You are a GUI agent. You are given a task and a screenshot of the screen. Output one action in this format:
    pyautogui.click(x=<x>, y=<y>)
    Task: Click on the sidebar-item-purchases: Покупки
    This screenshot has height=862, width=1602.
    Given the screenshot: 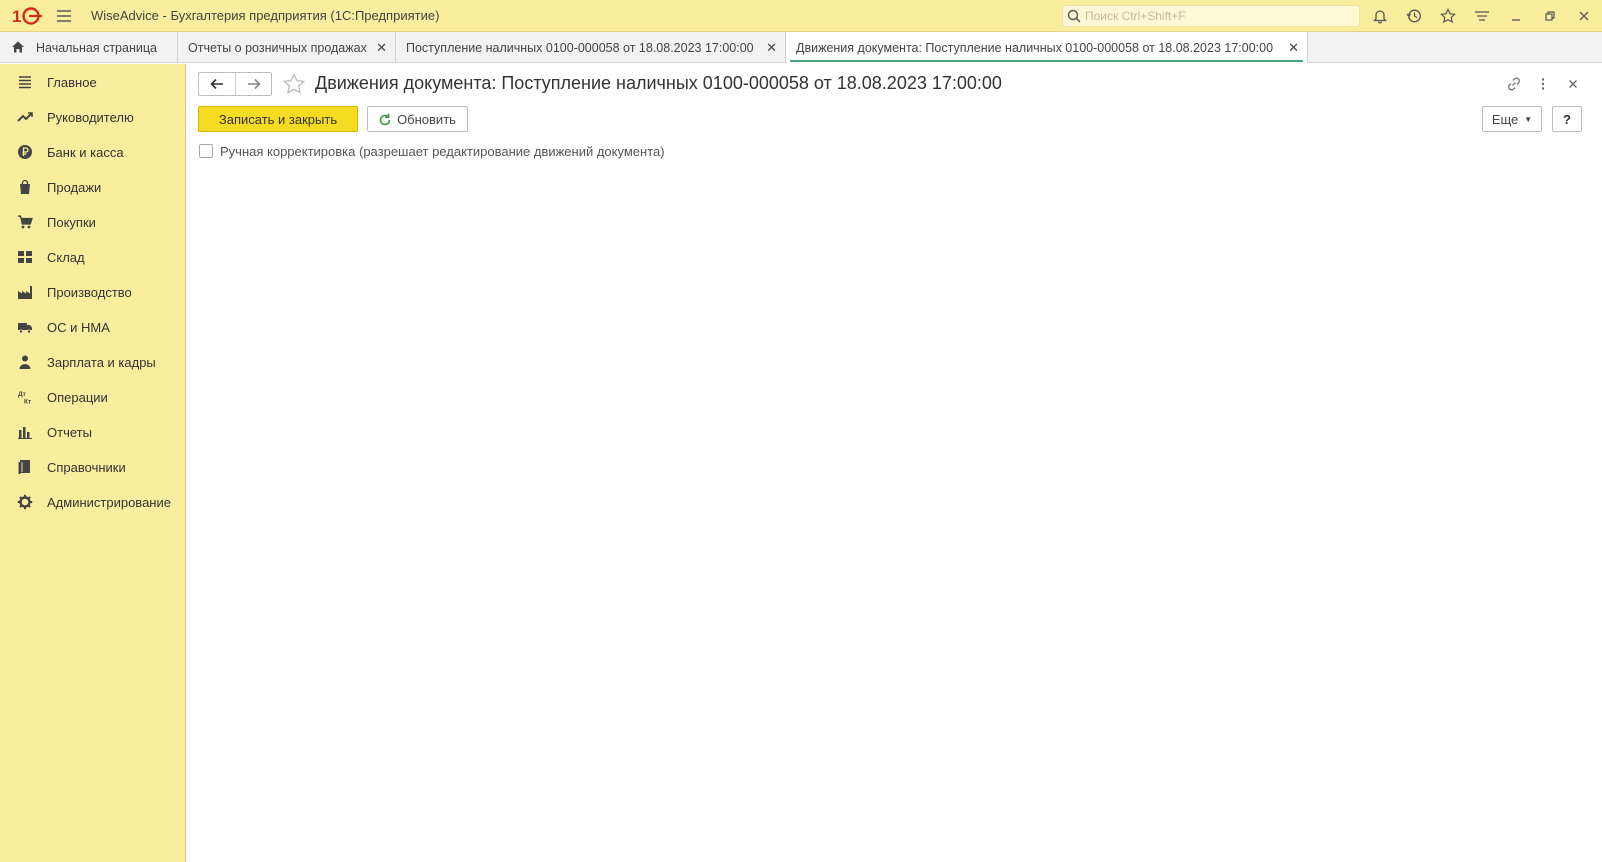 What is the action you would take?
    pyautogui.click(x=92, y=222)
    